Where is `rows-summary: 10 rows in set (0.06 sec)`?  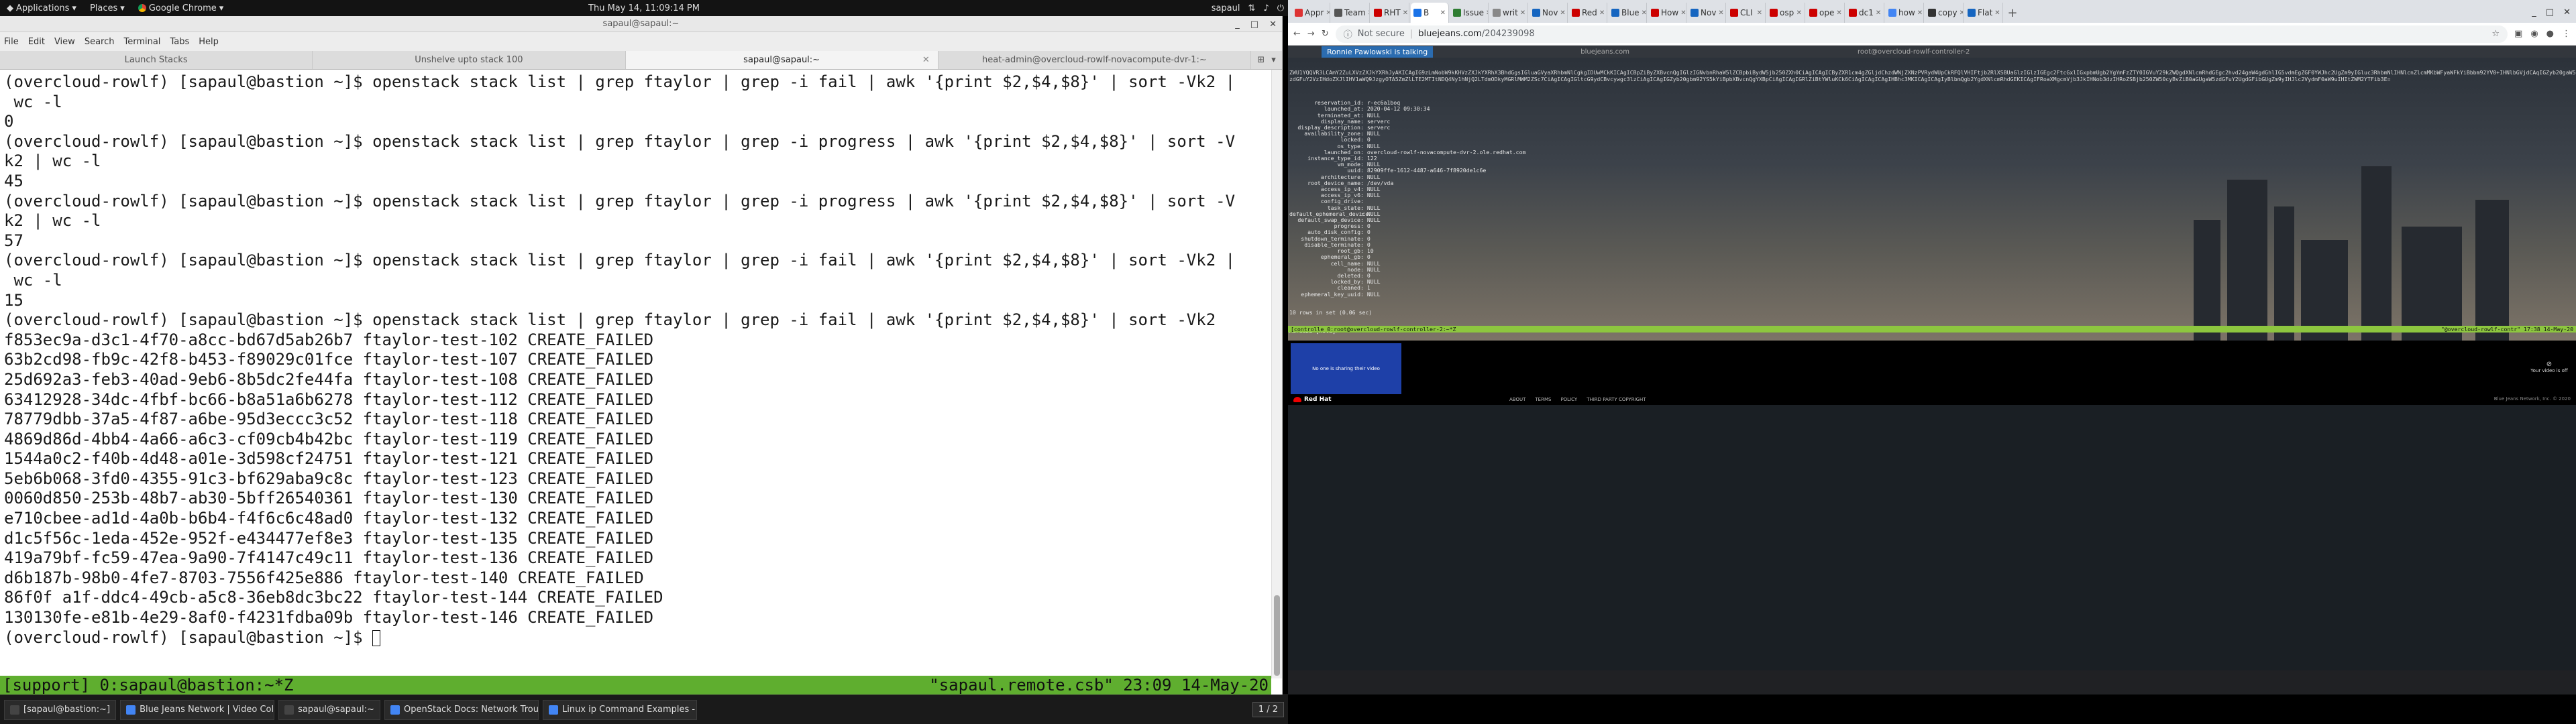 rows-summary: 10 rows in set (0.06 sec) is located at coordinates (1331, 312).